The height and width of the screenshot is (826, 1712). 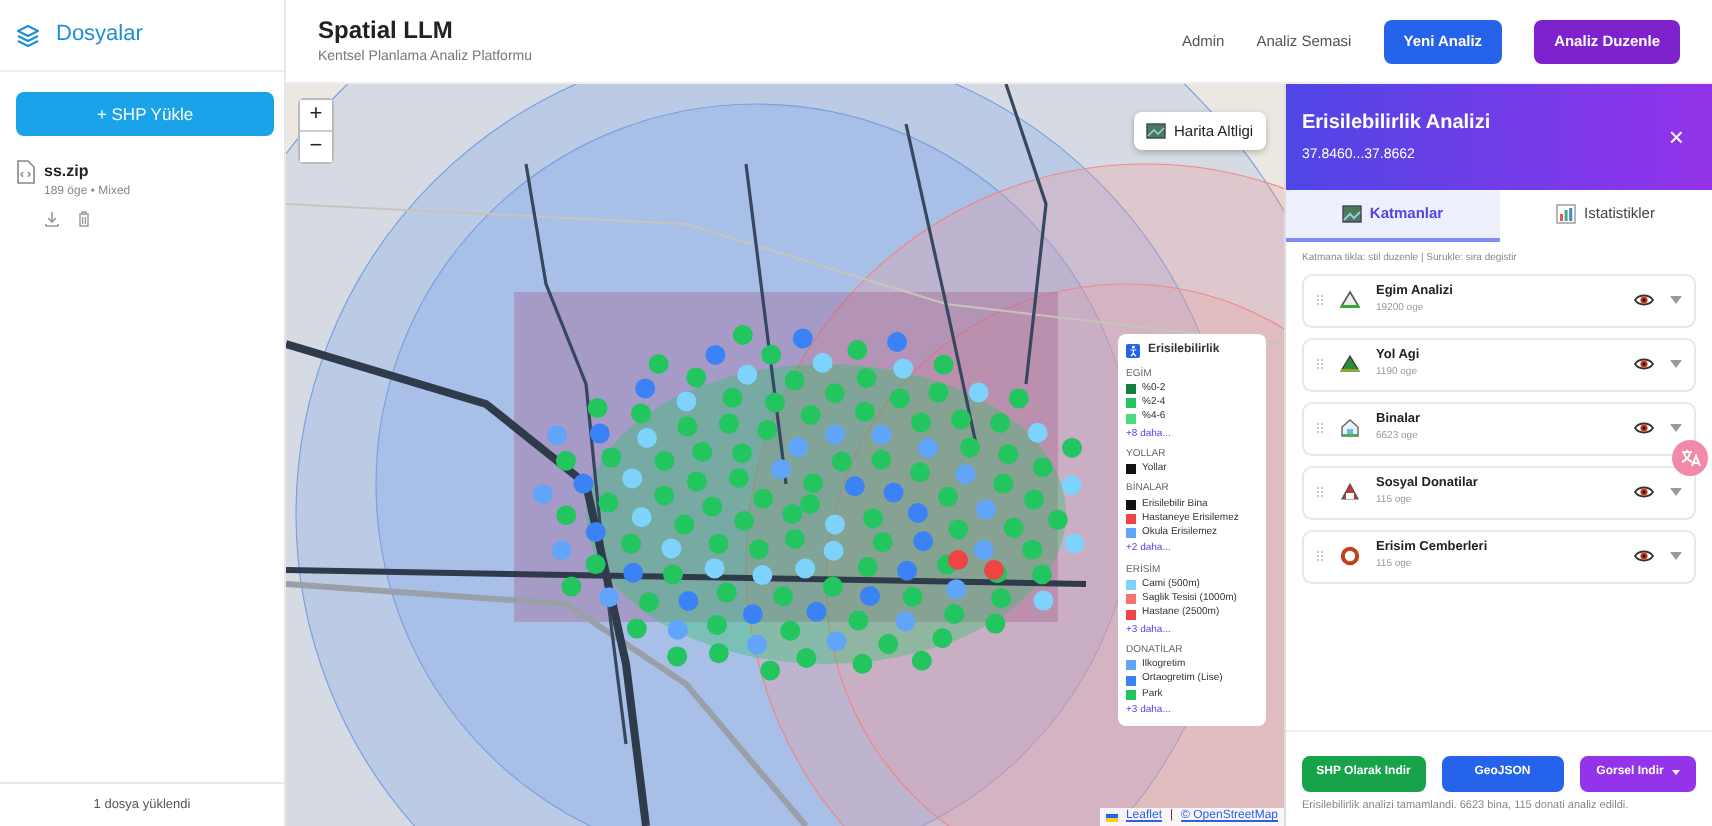 I want to click on house-icon, so click(x=1350, y=428).